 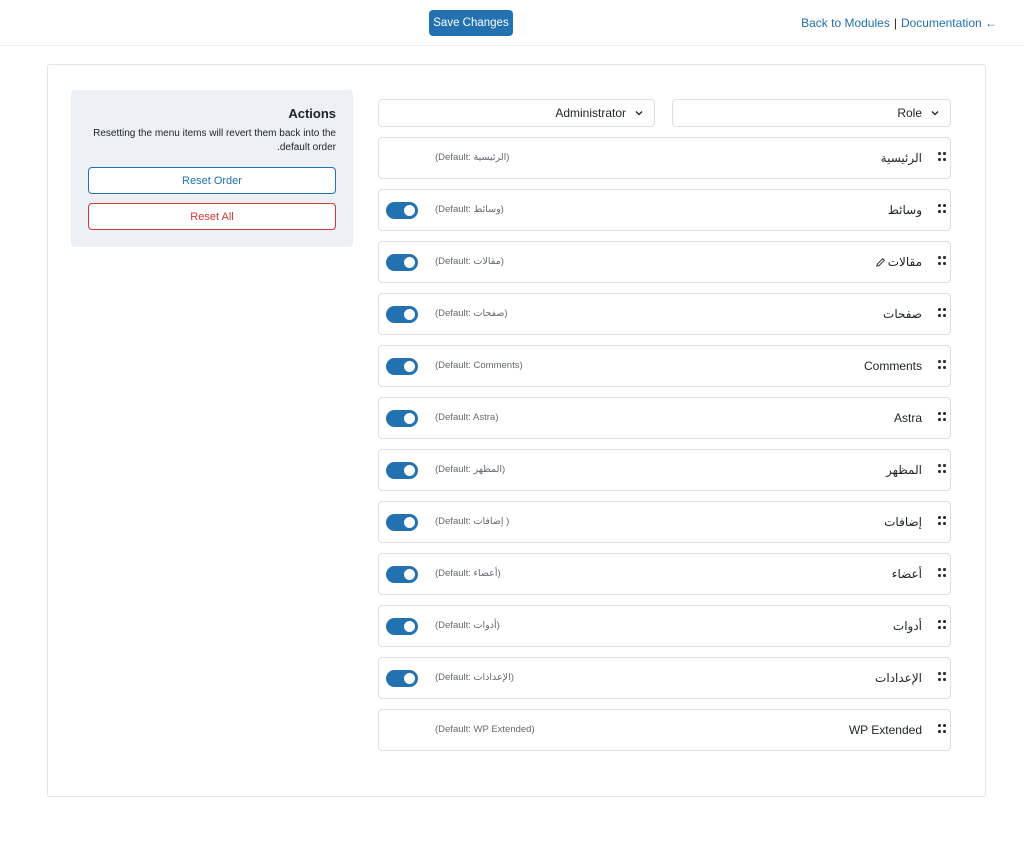 I want to click on menu-item-label: الرئيسية, so click(x=901, y=158).